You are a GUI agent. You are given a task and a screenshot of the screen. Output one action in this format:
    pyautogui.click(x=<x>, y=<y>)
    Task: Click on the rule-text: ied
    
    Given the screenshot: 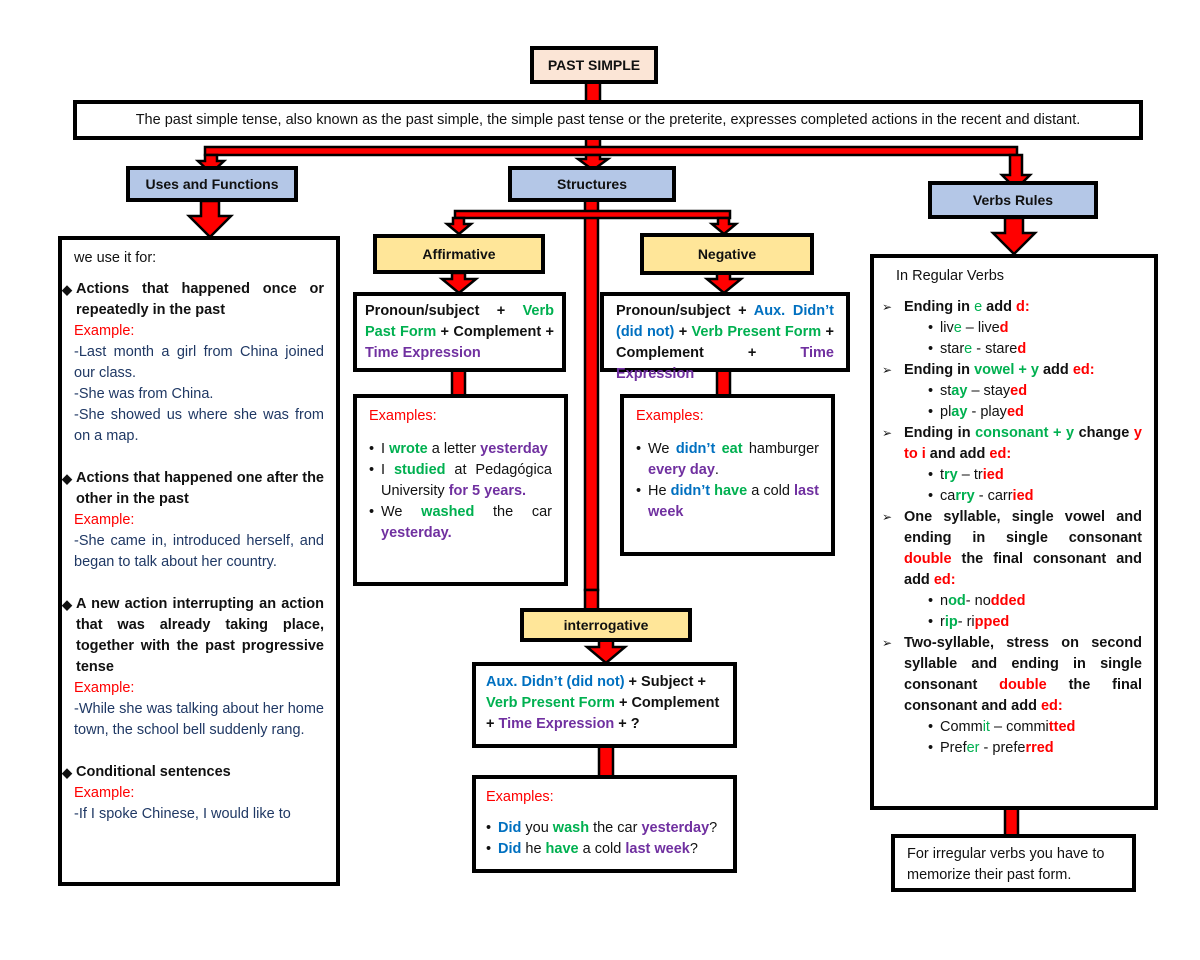 What is the action you would take?
    pyautogui.click(x=993, y=475)
    